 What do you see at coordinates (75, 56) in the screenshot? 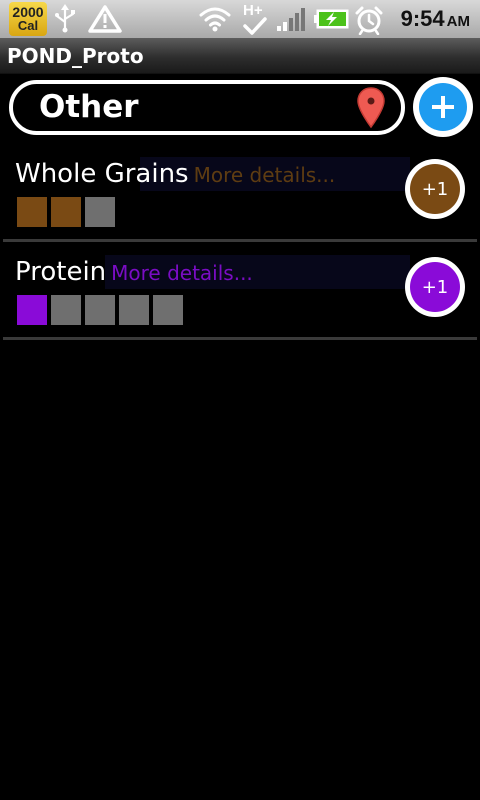
I see `app-title: POND_Proto` at bounding box center [75, 56].